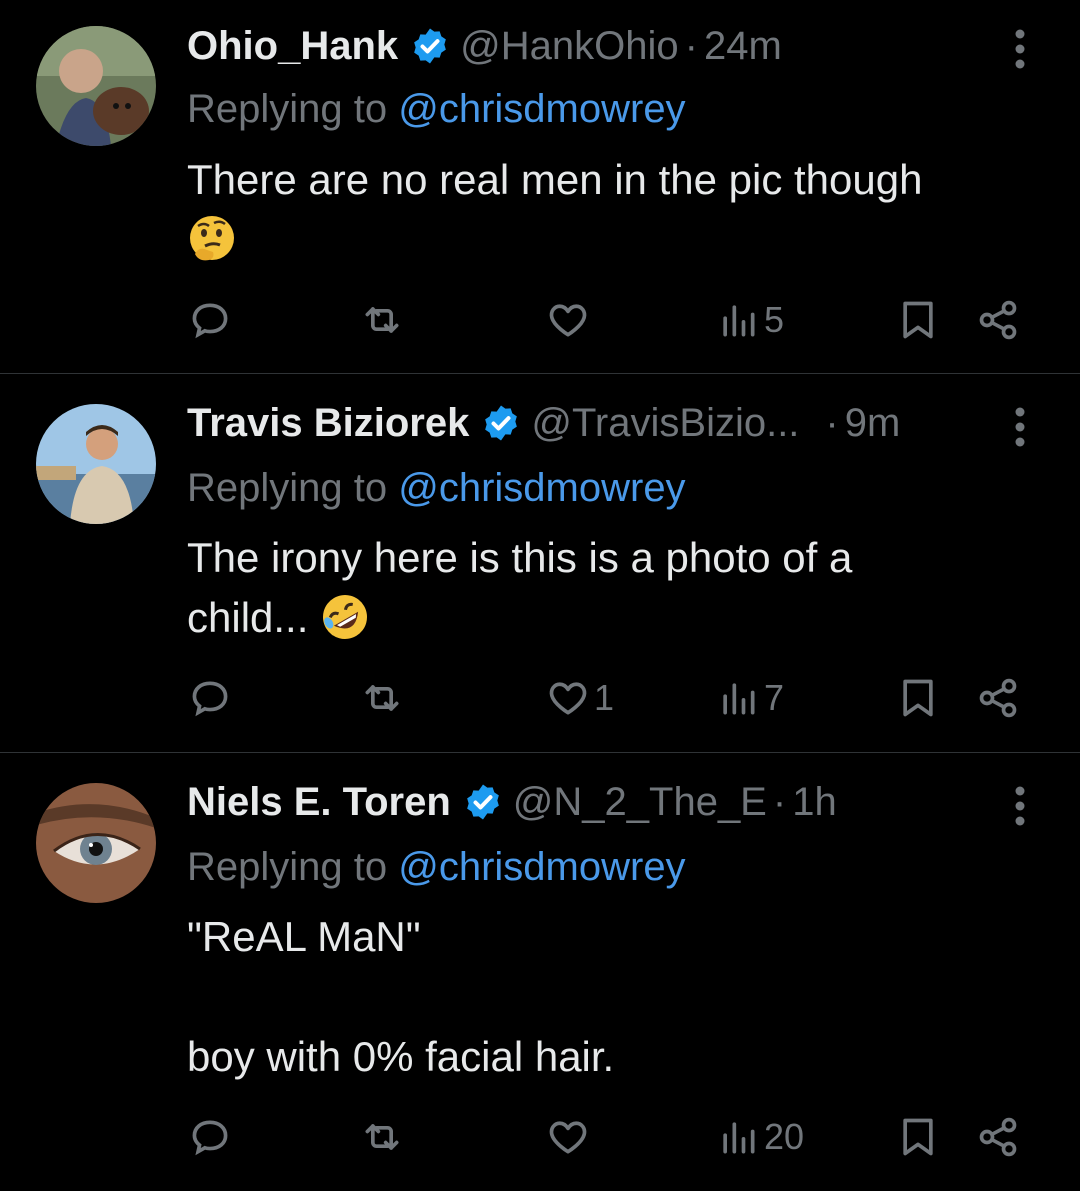 This screenshot has height=1191, width=1080. I want to click on timestamp: 24m, so click(743, 46).